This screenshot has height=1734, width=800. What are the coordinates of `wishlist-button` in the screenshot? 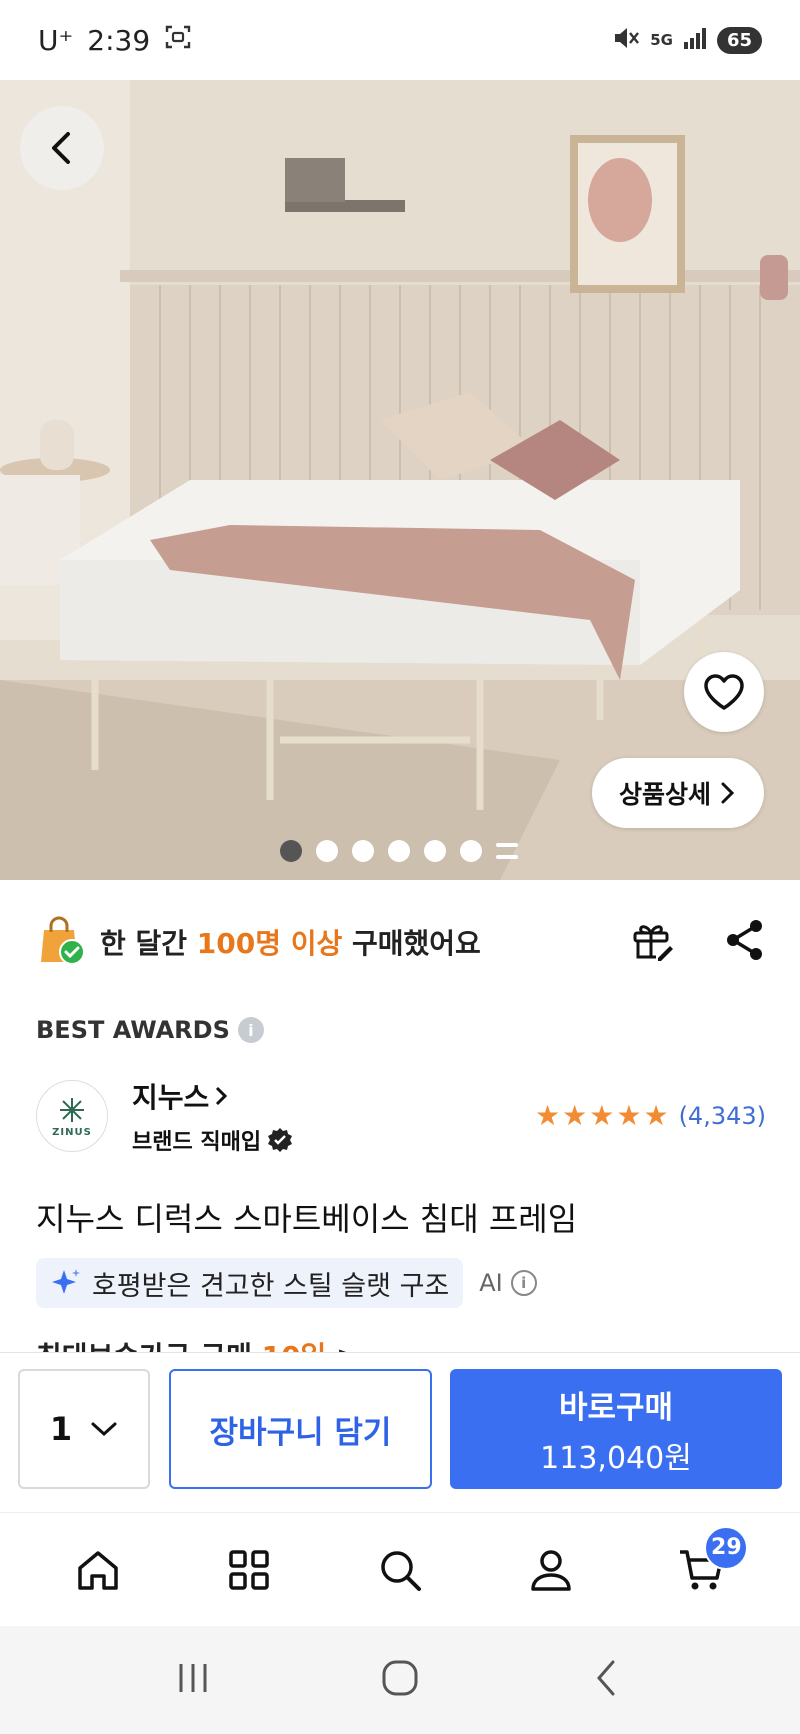 It's located at (724, 692).